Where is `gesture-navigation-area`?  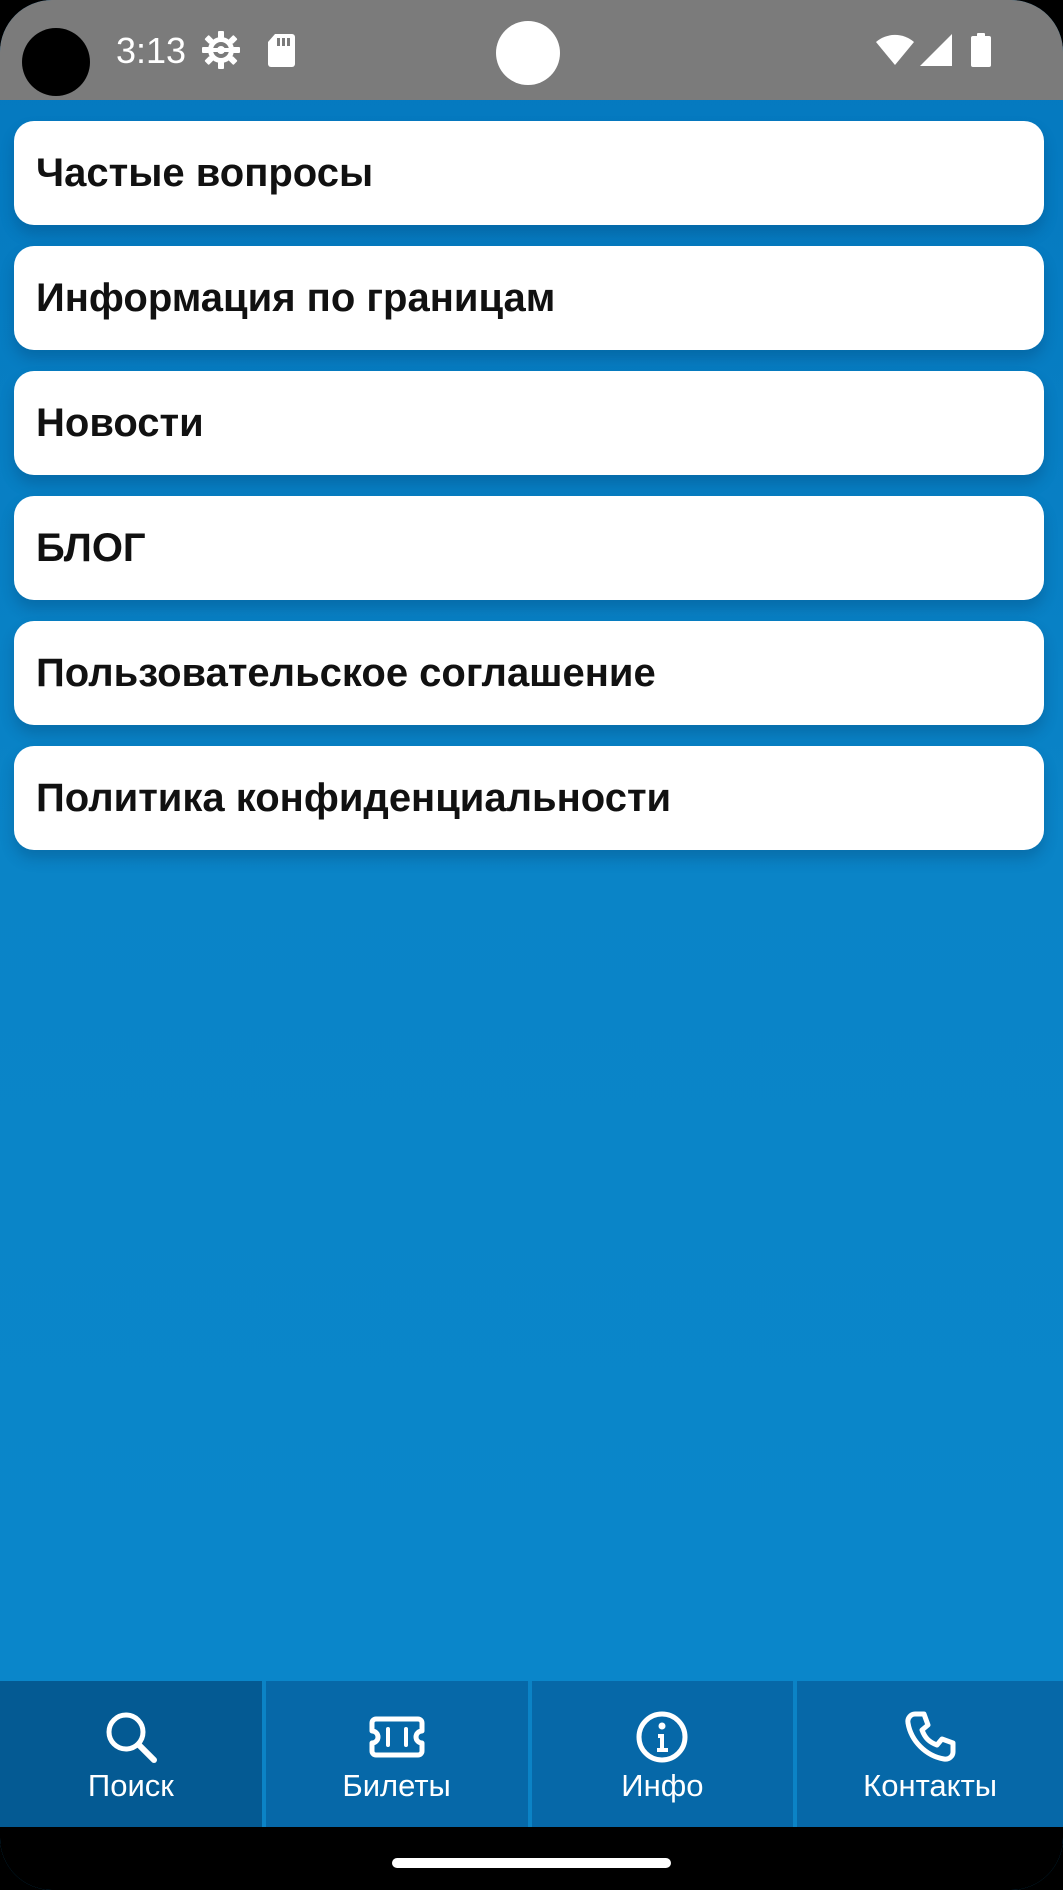
gesture-navigation-area is located at coordinates (531, 1858).